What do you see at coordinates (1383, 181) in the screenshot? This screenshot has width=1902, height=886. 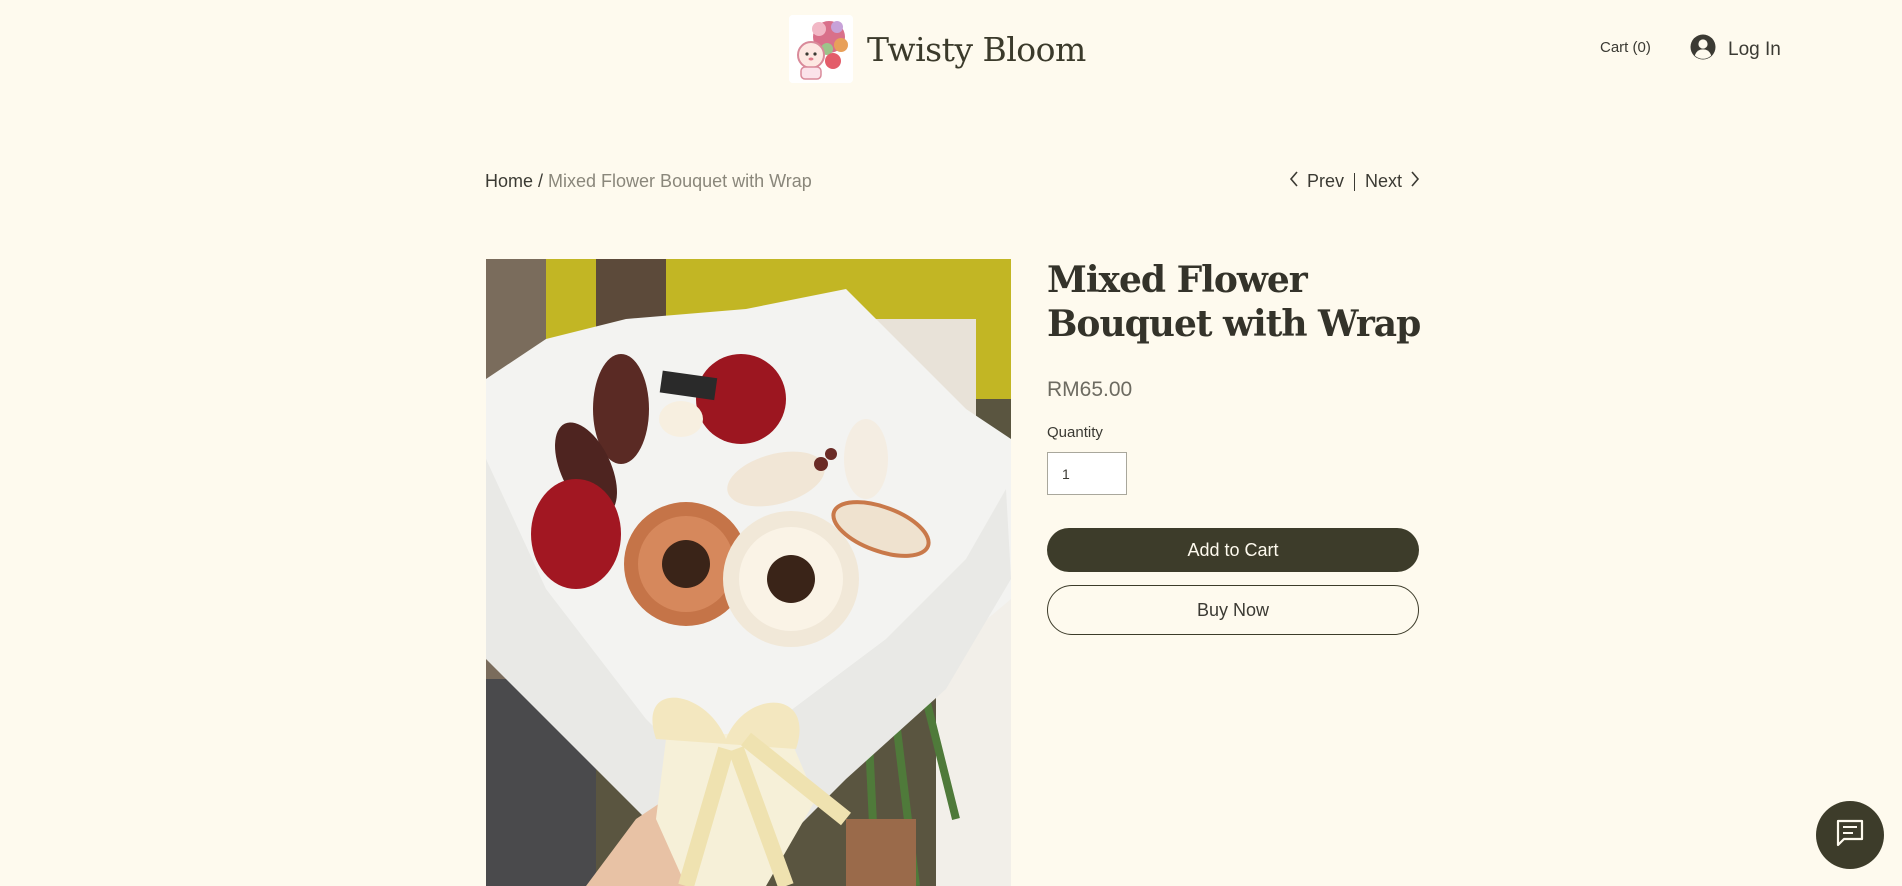 I see `next-label: Next` at bounding box center [1383, 181].